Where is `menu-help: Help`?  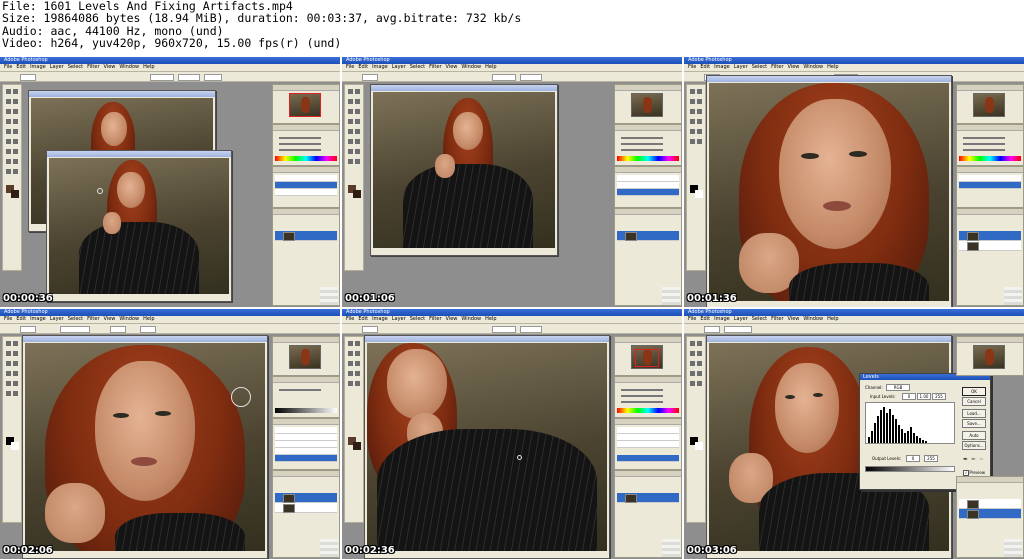
menu-help: Help is located at coordinates (832, 319).